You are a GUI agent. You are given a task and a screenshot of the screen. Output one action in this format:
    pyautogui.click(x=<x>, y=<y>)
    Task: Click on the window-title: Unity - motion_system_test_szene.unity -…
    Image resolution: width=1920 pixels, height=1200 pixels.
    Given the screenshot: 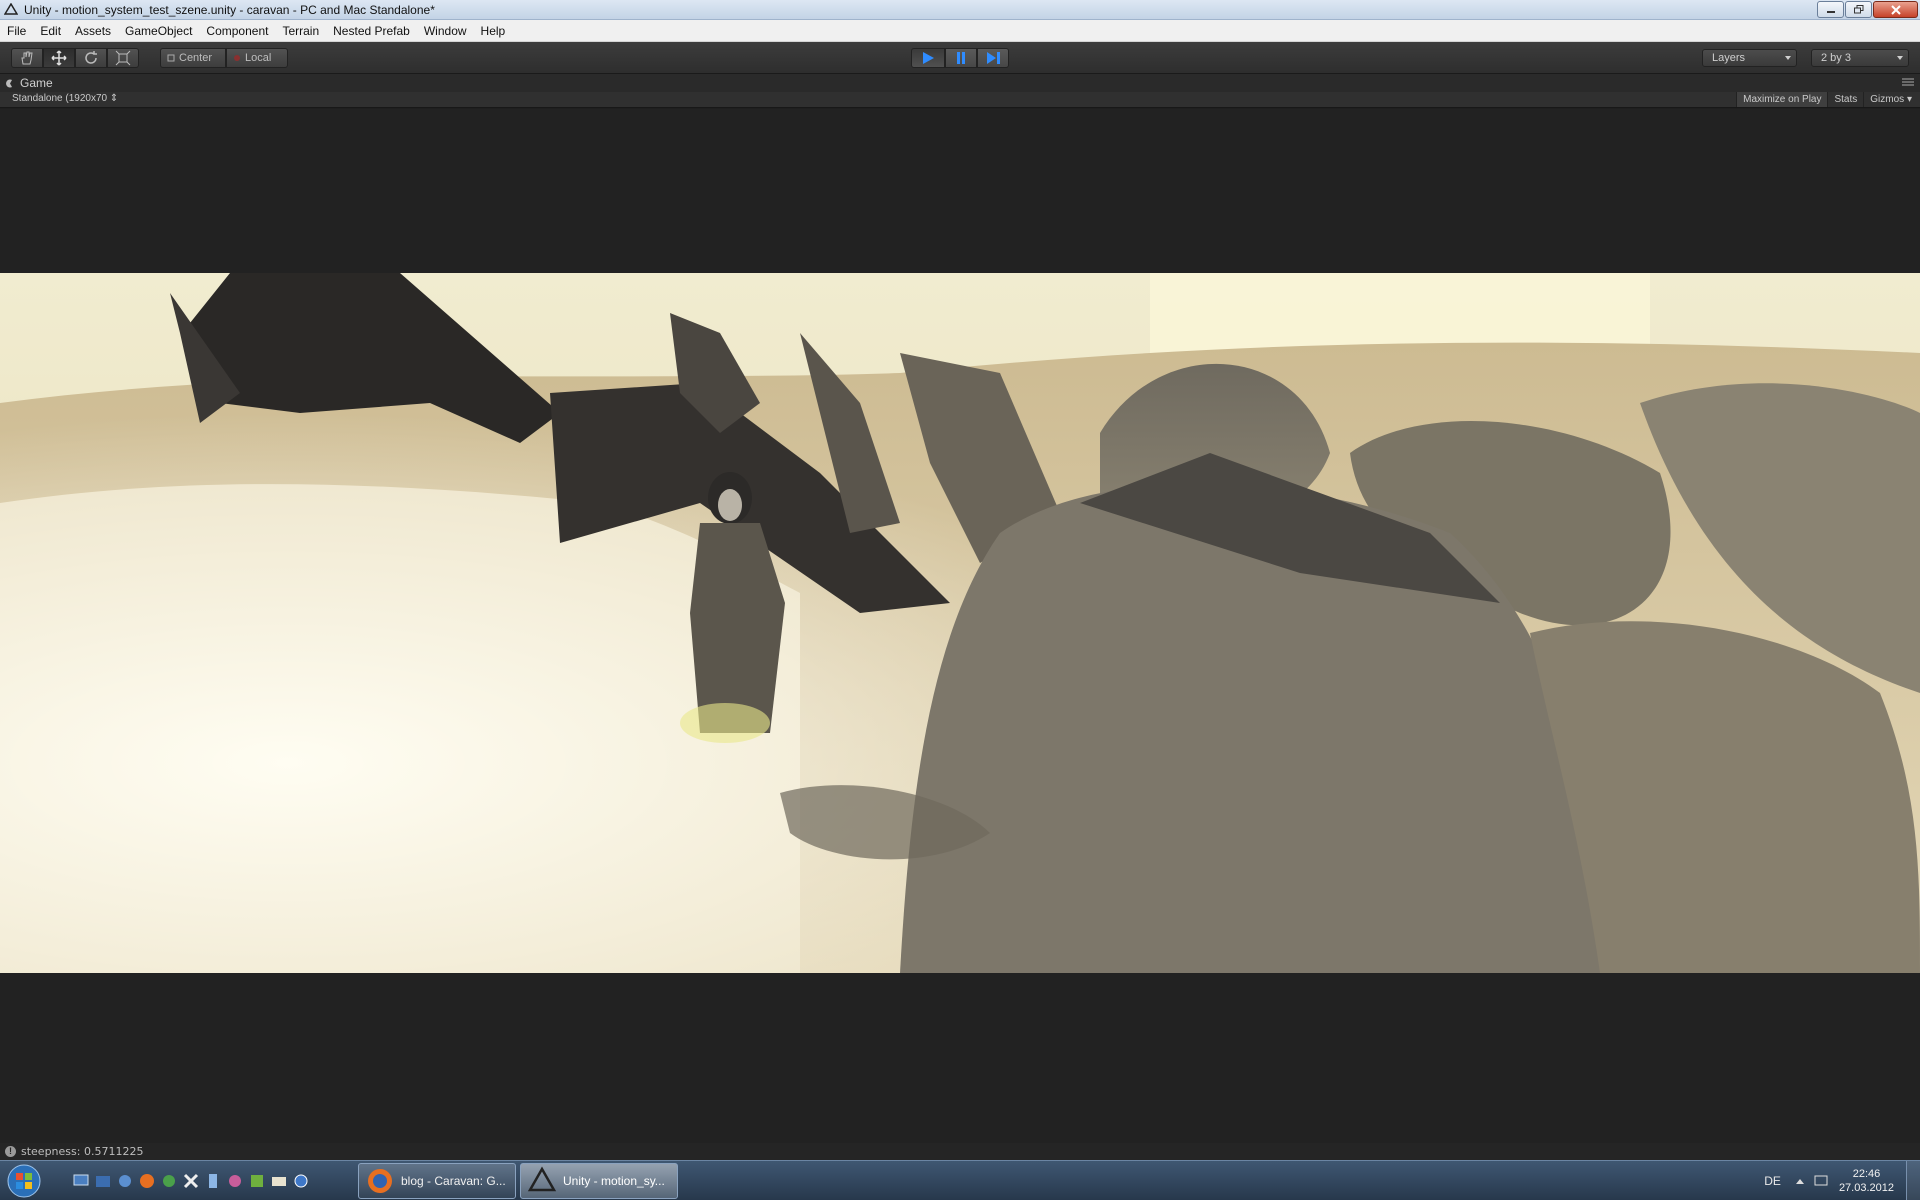 What is the action you would take?
    pyautogui.click(x=229, y=9)
    